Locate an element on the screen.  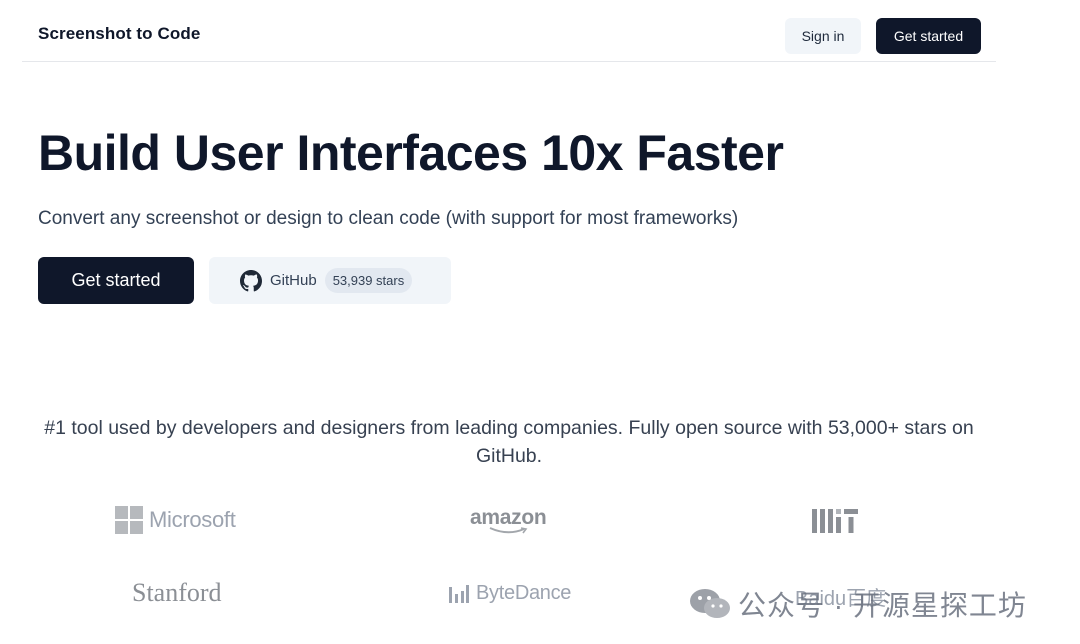
github-icon is located at coordinates (251, 280).